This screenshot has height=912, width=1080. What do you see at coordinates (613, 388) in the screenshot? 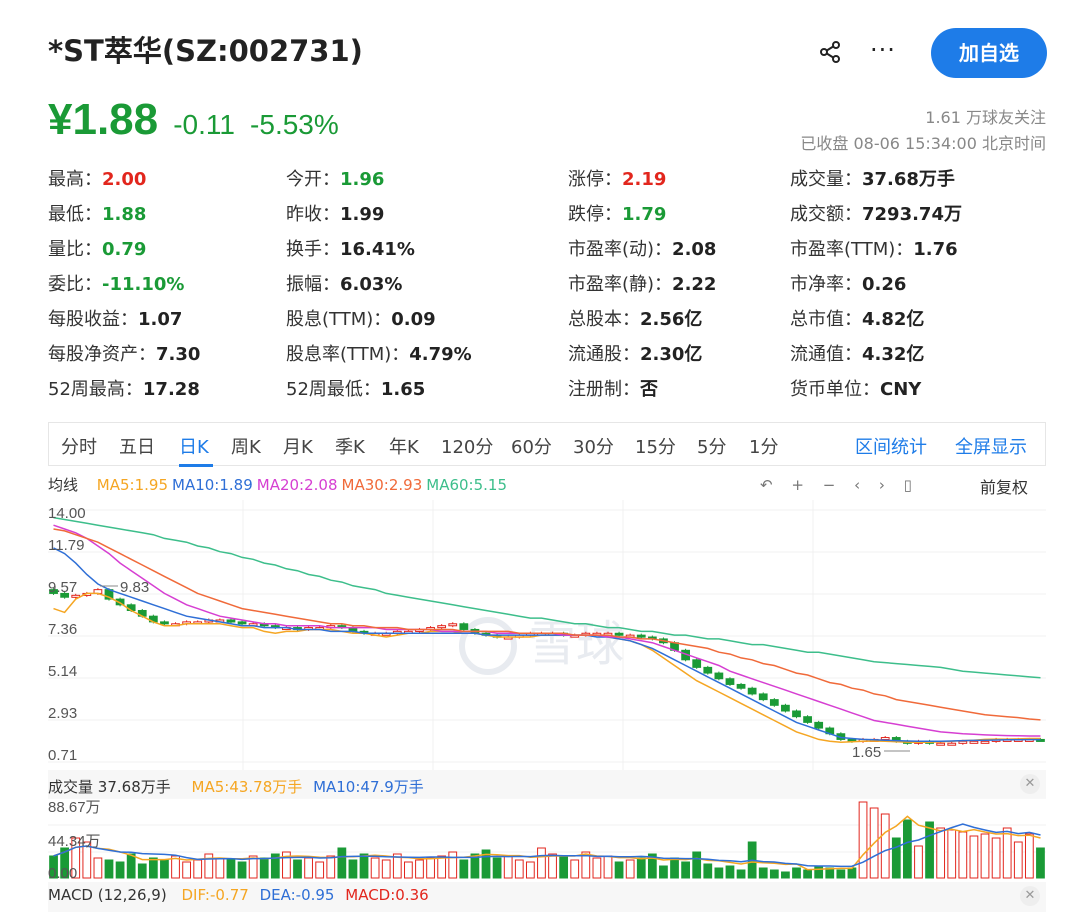
I see `stat-cell: 注册制：否` at bounding box center [613, 388].